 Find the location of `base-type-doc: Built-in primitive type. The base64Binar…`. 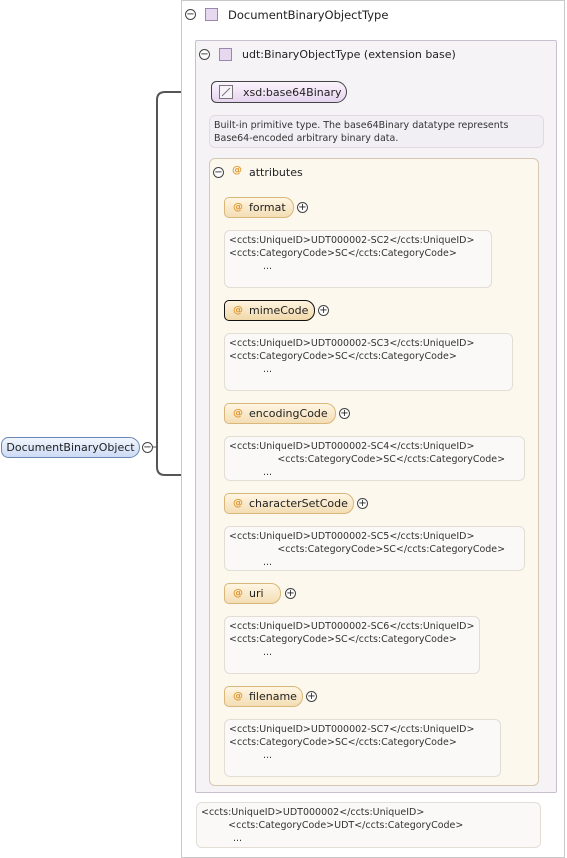

base-type-doc: Built-in primitive type. The base64Binar… is located at coordinates (376, 131).